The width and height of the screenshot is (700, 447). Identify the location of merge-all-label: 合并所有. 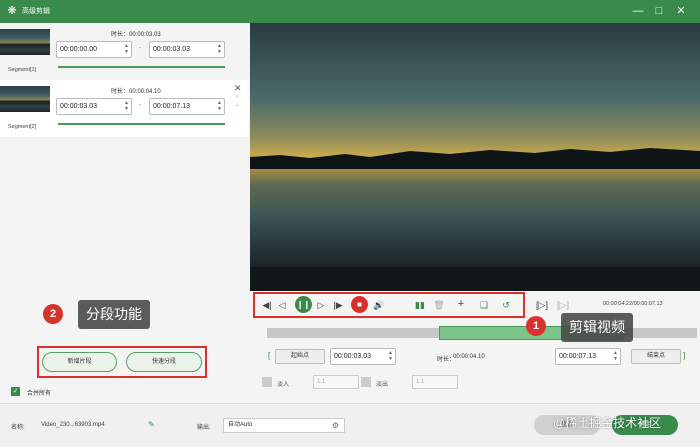
(39, 394).